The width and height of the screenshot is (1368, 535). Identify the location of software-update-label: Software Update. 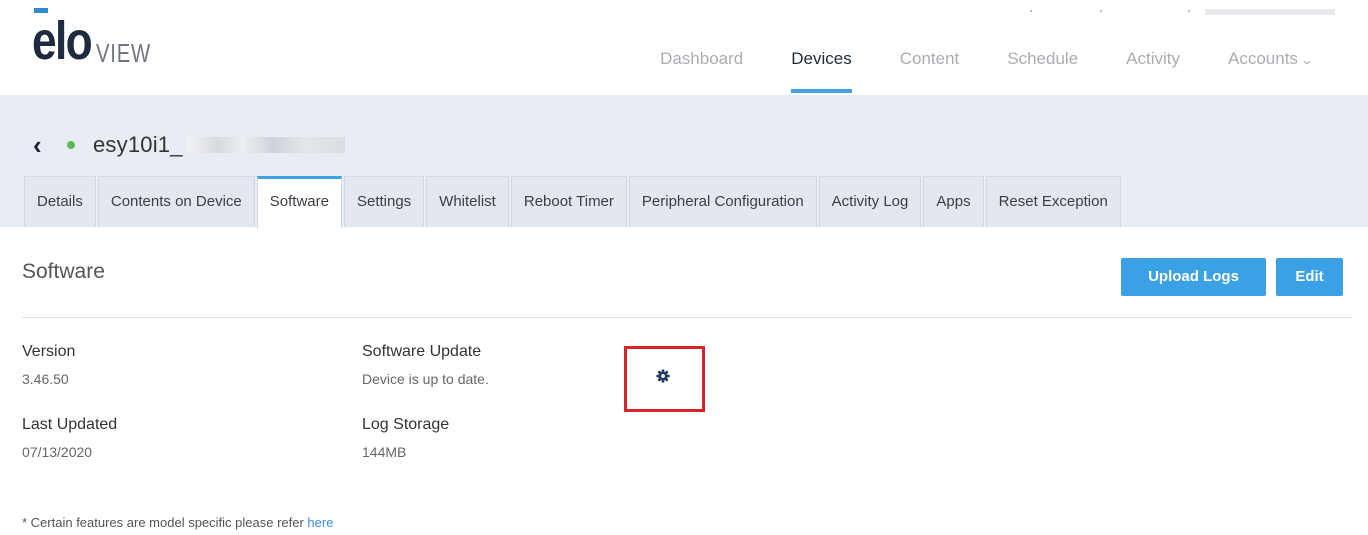
(422, 351).